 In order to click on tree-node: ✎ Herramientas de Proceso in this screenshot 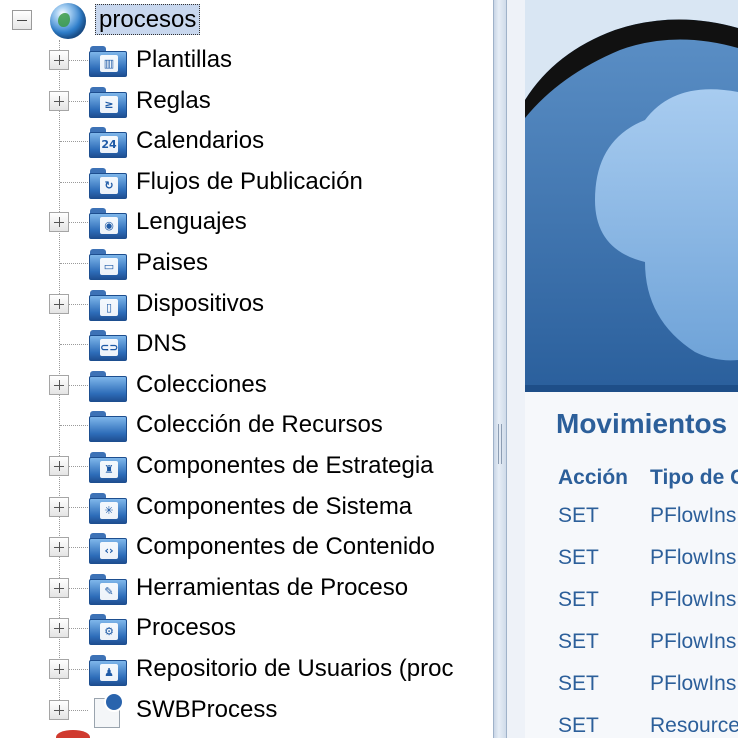, I will do `click(246, 588)`.